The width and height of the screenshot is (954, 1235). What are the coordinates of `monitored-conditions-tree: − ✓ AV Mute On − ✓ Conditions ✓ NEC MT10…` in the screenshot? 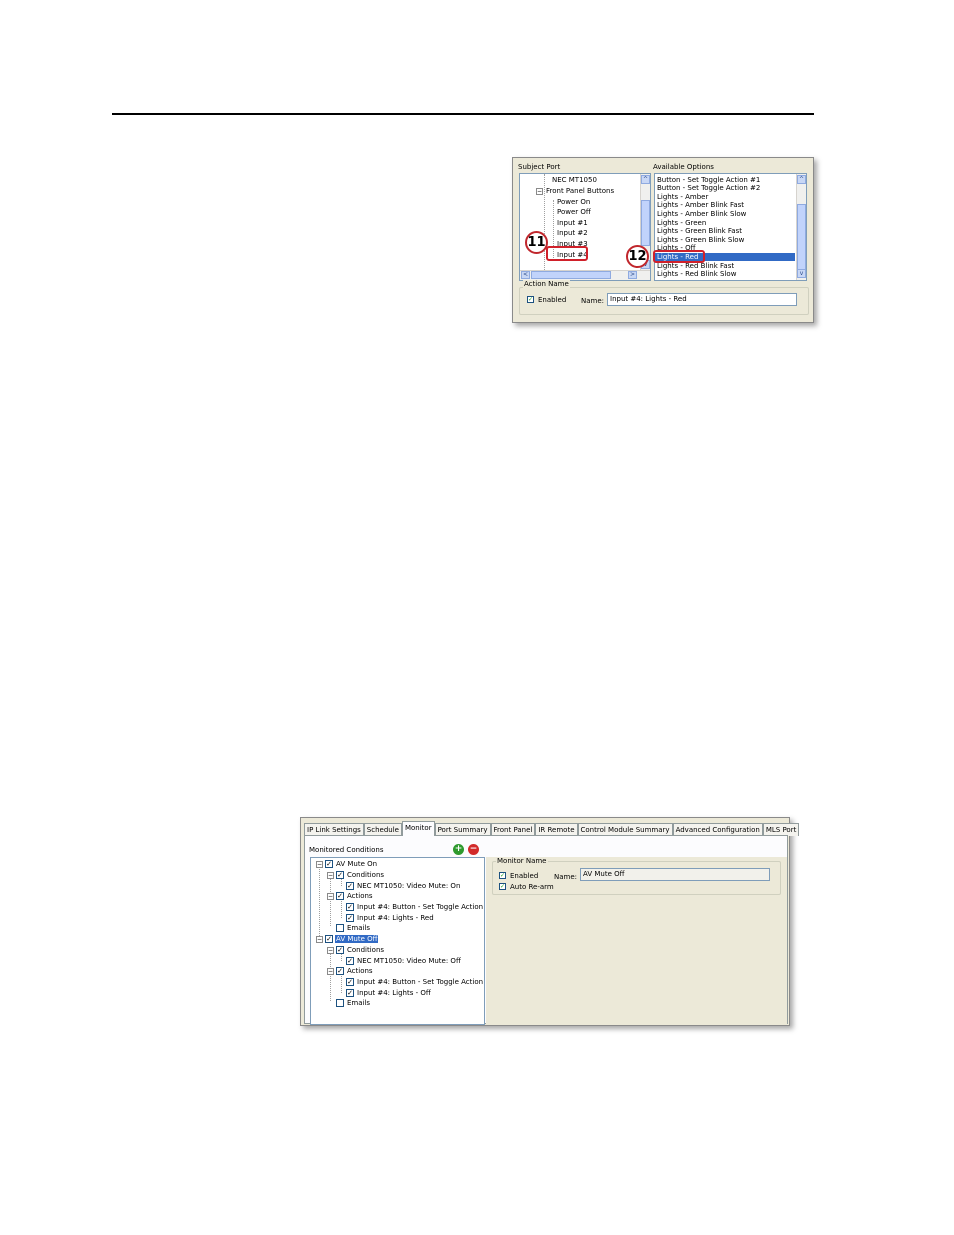 It's located at (397, 941).